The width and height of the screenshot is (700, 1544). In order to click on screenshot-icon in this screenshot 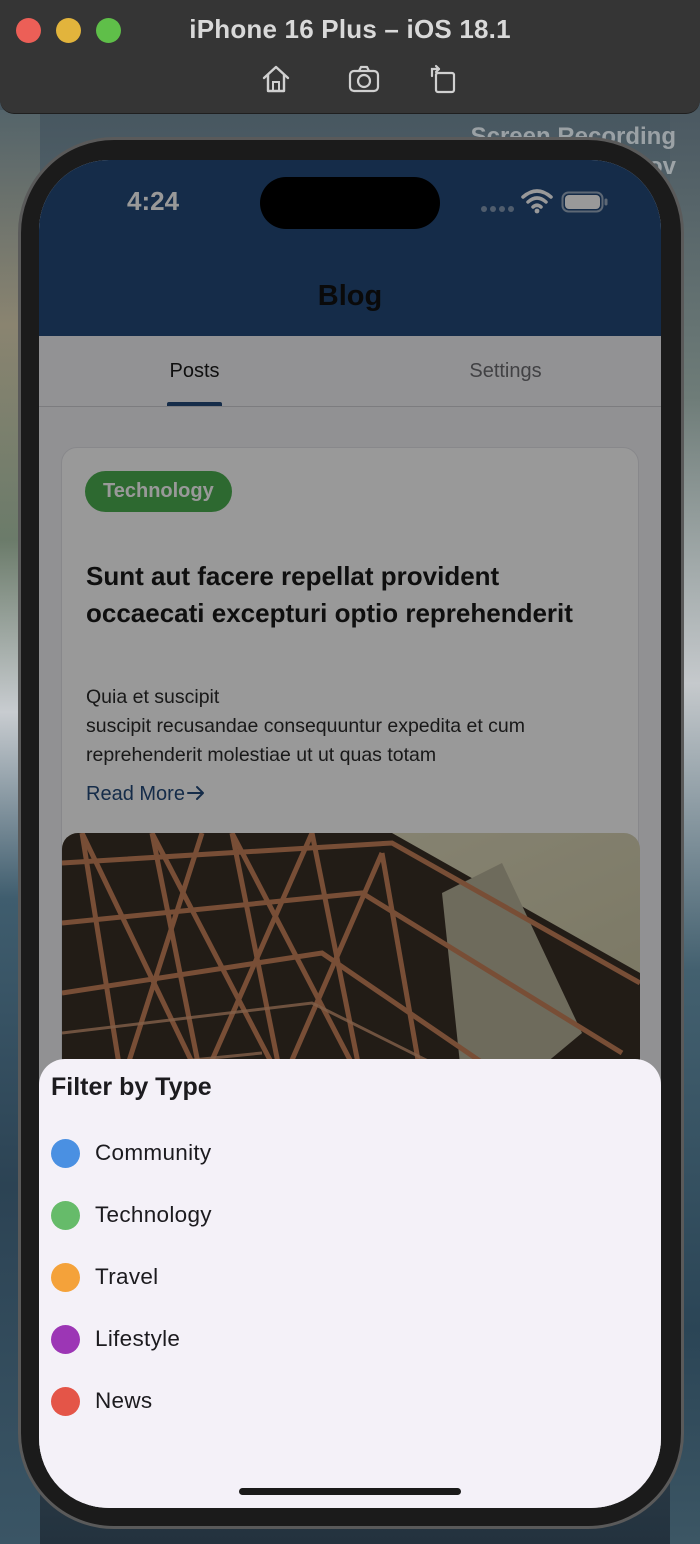, I will do `click(364, 79)`.